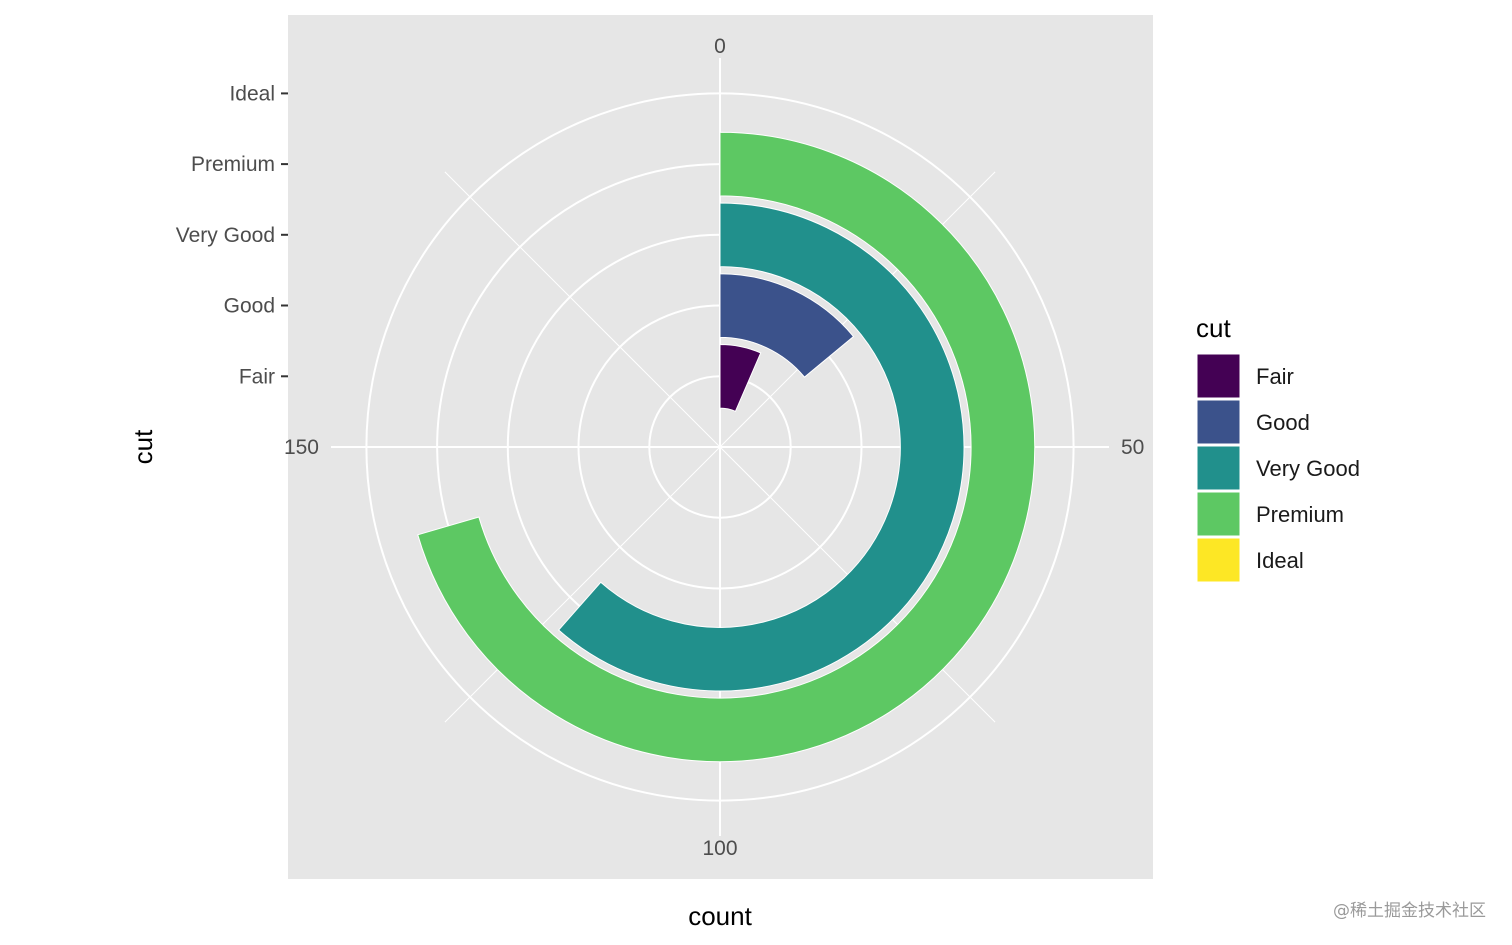  I want to click on radial-tick-label: Very Good, so click(225, 235).